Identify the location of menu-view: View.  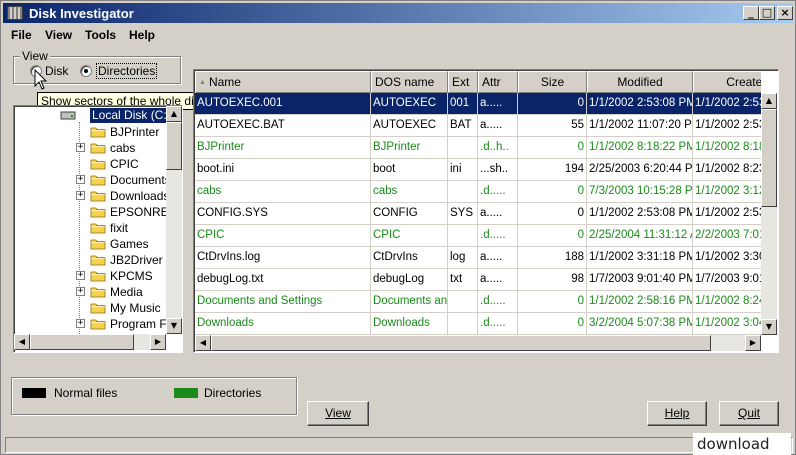
(58, 35).